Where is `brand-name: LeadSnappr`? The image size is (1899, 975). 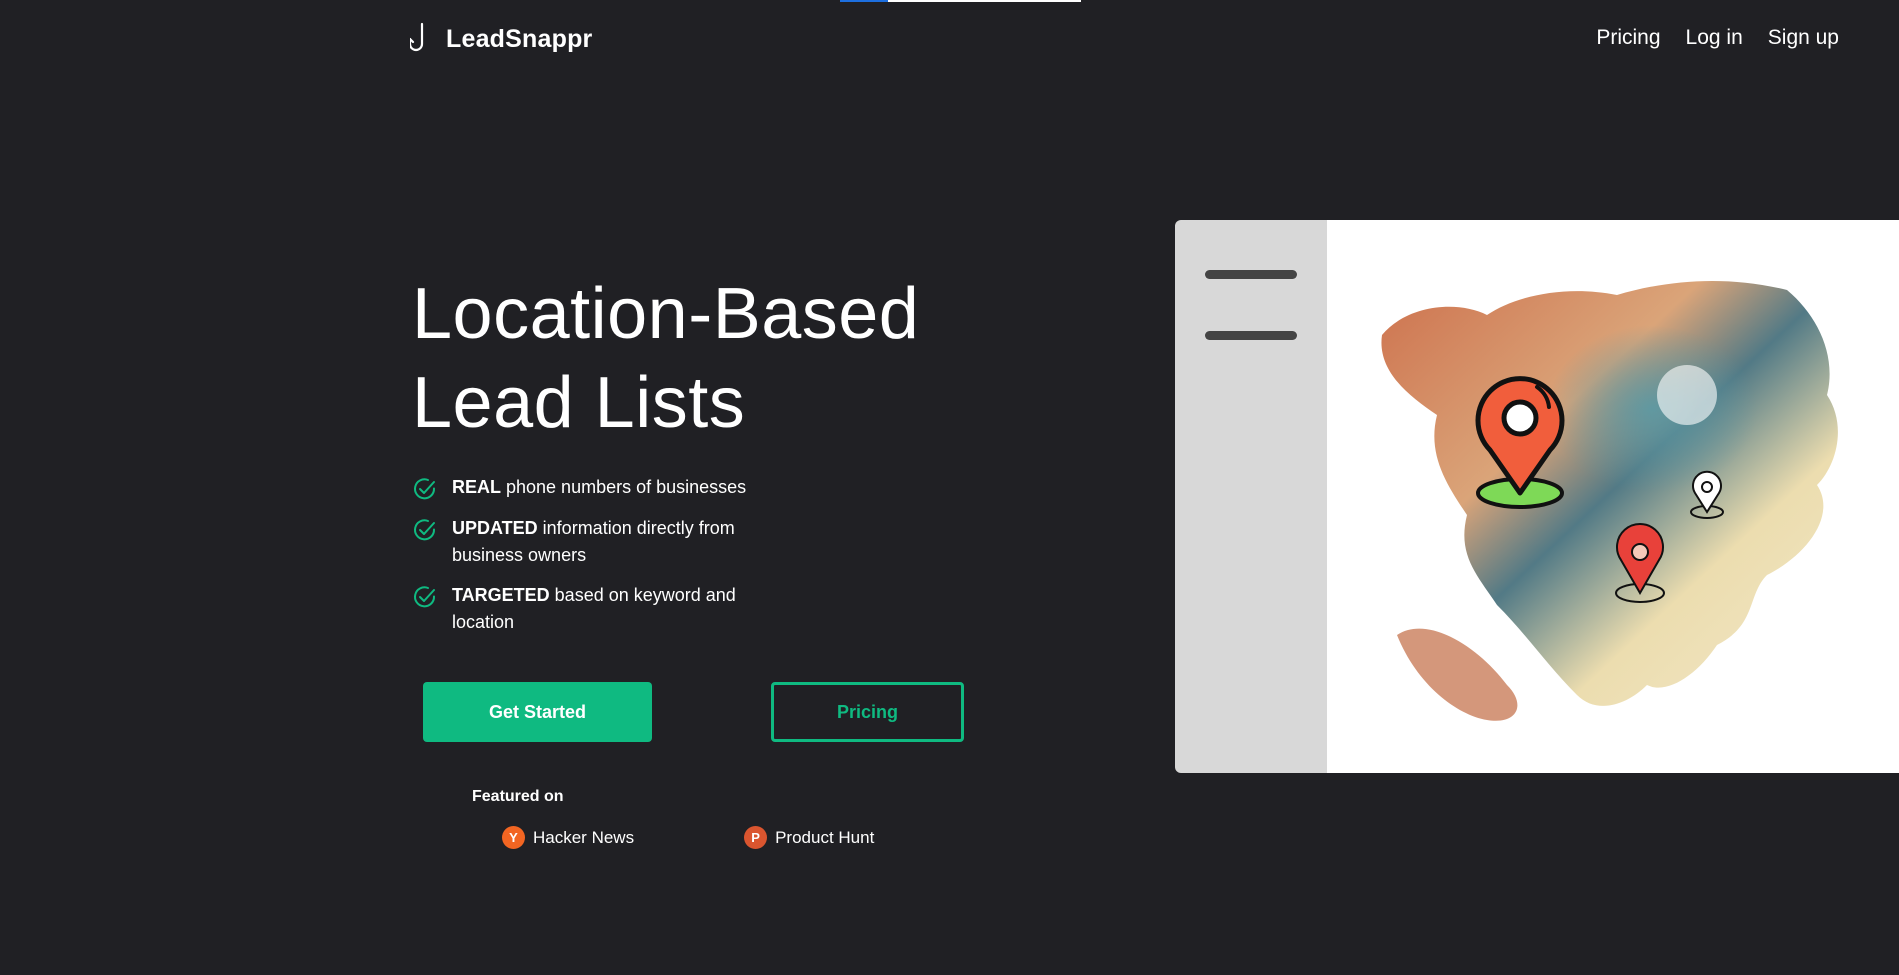
brand-name: LeadSnappr is located at coordinates (519, 38).